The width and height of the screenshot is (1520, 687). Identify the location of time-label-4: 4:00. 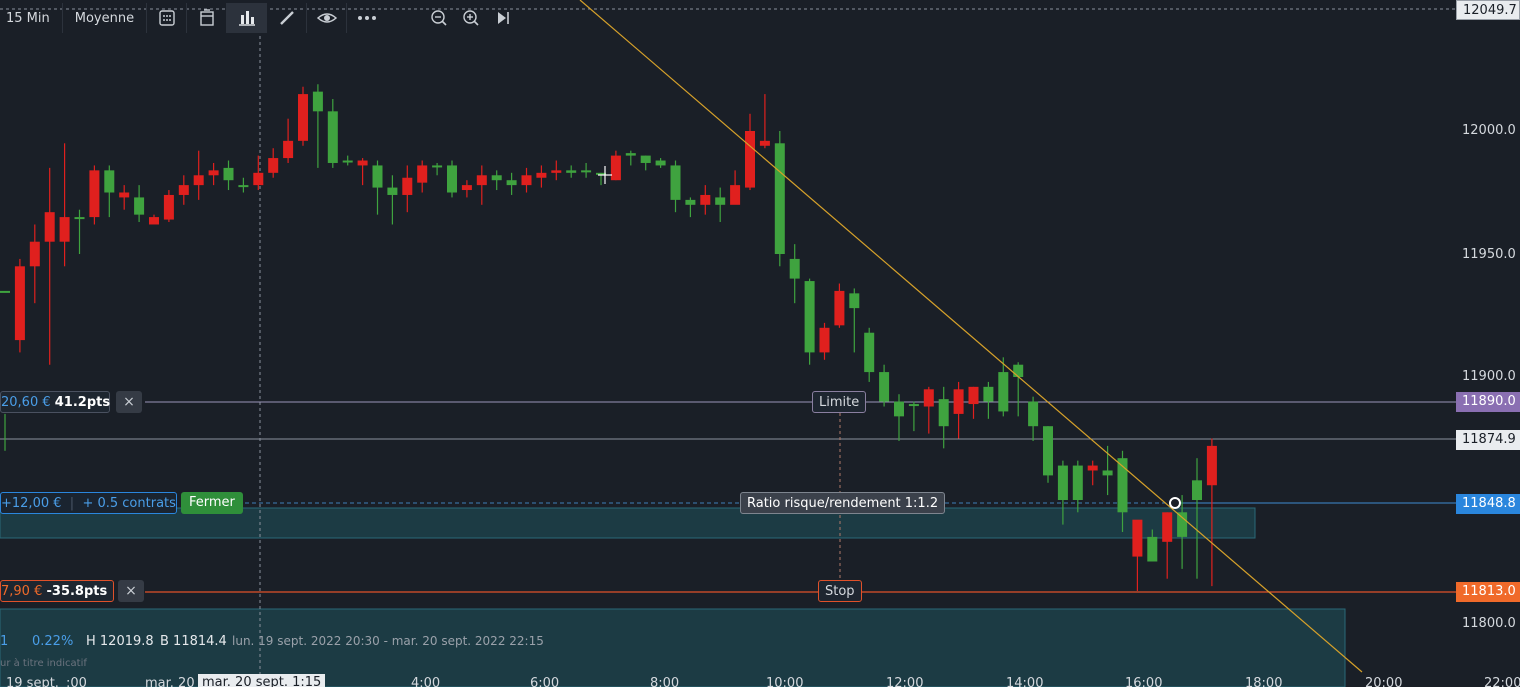
(426, 681).